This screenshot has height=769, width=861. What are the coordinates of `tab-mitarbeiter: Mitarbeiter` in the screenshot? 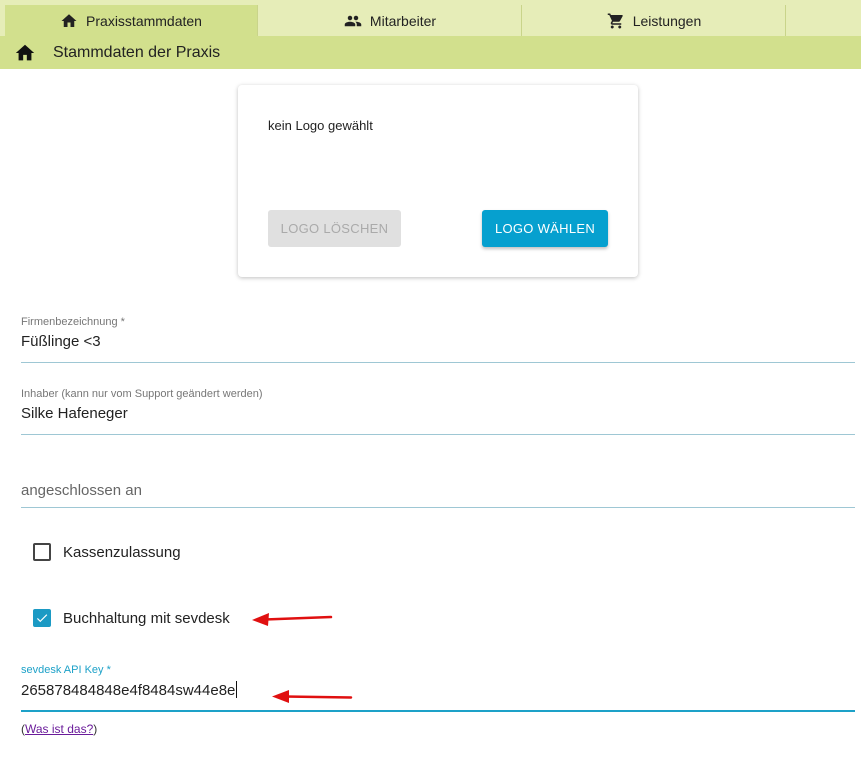 It's located at (390, 20).